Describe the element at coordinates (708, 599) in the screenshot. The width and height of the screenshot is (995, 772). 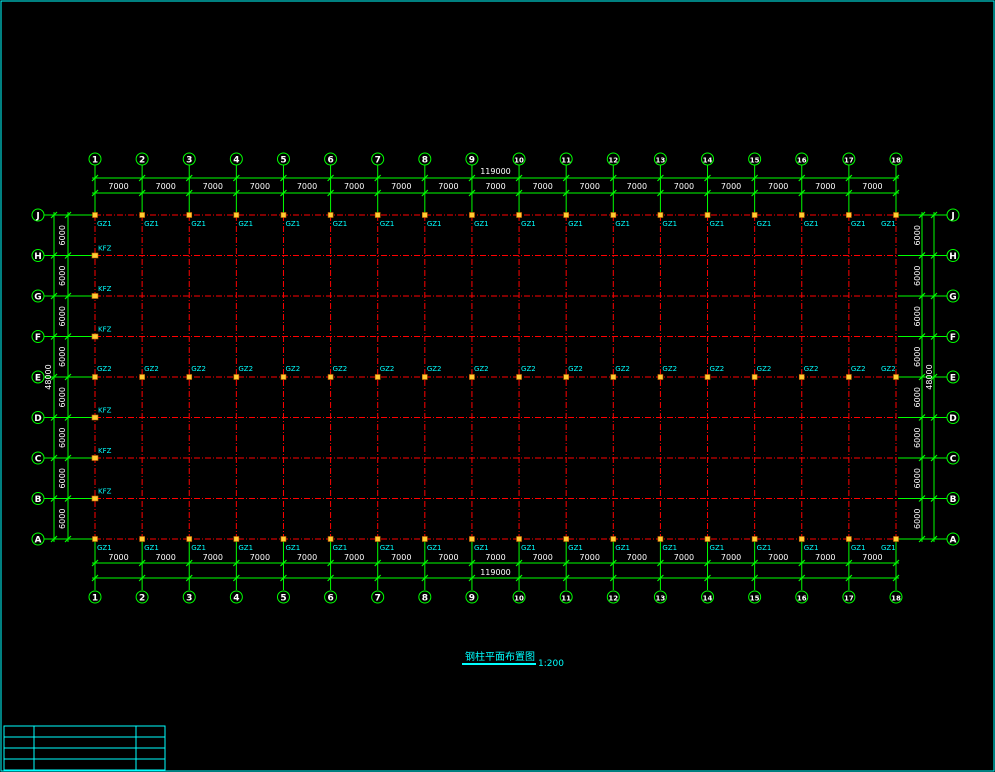
I see `axis-bubble-label: 14` at that location.